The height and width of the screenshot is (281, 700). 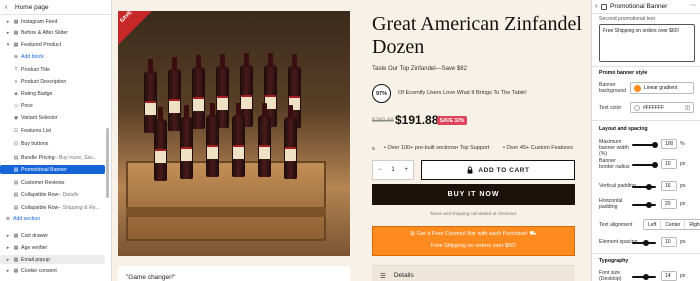 I want to click on sidebar-item-label: Add block, so click(x=32, y=56).